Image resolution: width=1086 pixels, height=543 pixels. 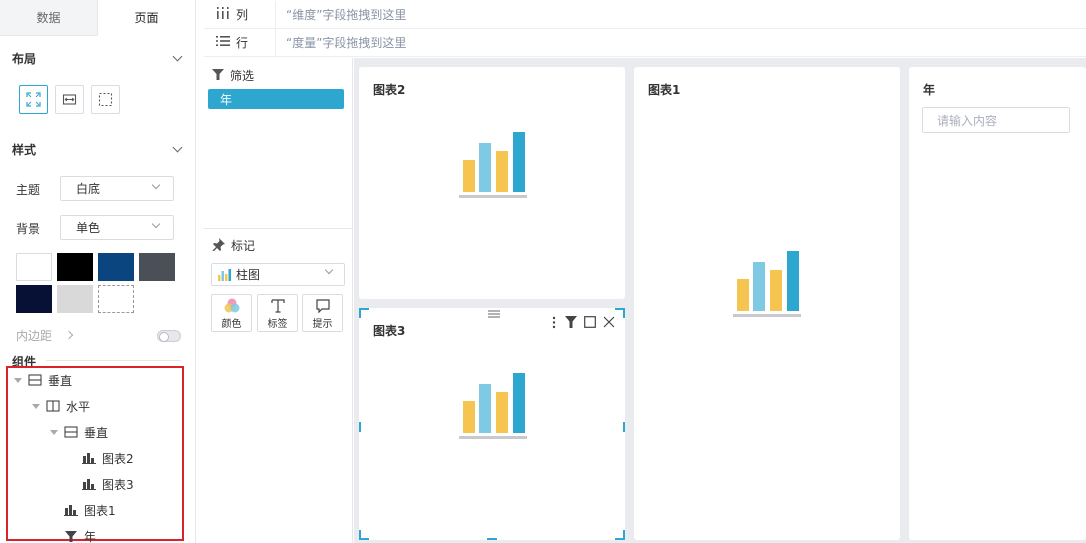 I want to click on label-button: 标签, so click(x=277, y=313).